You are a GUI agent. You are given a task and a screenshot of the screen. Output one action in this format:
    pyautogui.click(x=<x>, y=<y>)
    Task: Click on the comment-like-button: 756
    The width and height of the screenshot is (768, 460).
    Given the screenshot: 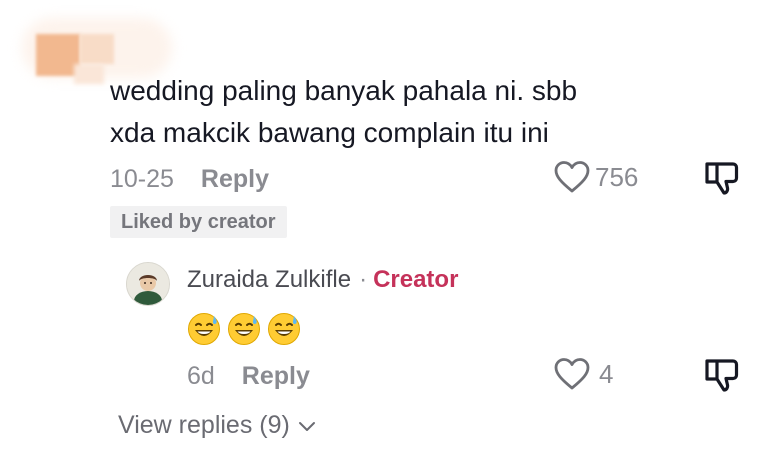 What is the action you would take?
    pyautogui.click(x=595, y=177)
    